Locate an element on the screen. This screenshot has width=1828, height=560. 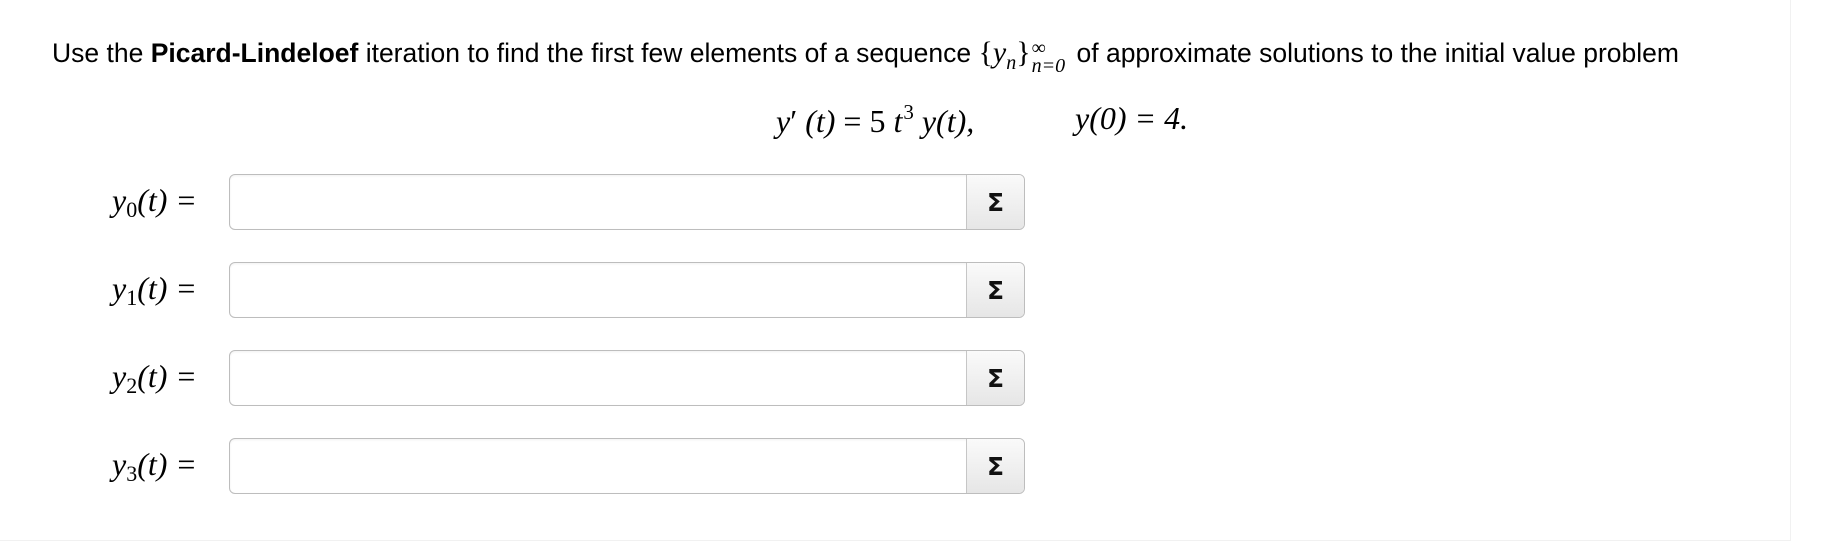
sequence-notation: {yn} ∞ n=0 is located at coordinates (1022, 56).